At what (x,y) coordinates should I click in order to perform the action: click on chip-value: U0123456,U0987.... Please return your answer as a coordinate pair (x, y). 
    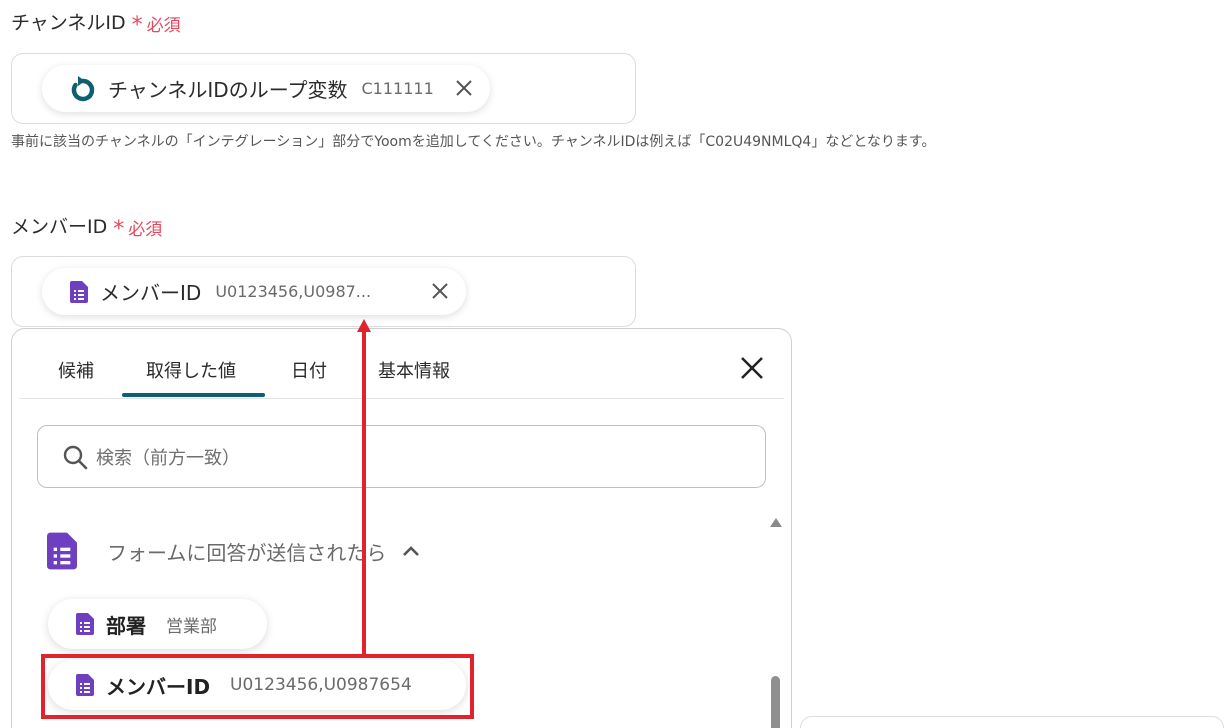
    Looking at the image, I should click on (293, 291).